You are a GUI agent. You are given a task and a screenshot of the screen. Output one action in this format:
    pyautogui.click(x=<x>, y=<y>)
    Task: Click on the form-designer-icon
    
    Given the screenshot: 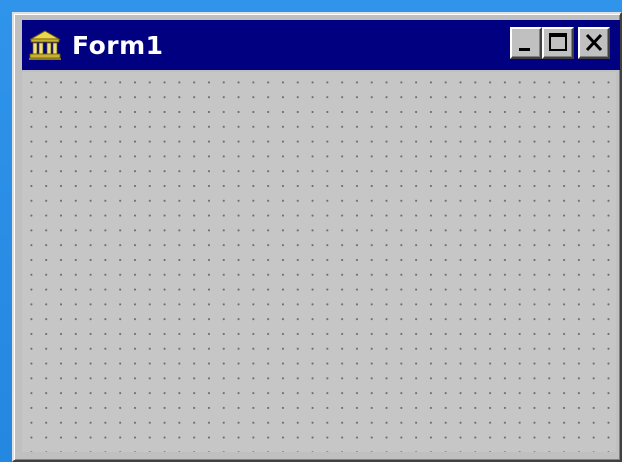 What is the action you would take?
    pyautogui.click(x=45, y=45)
    